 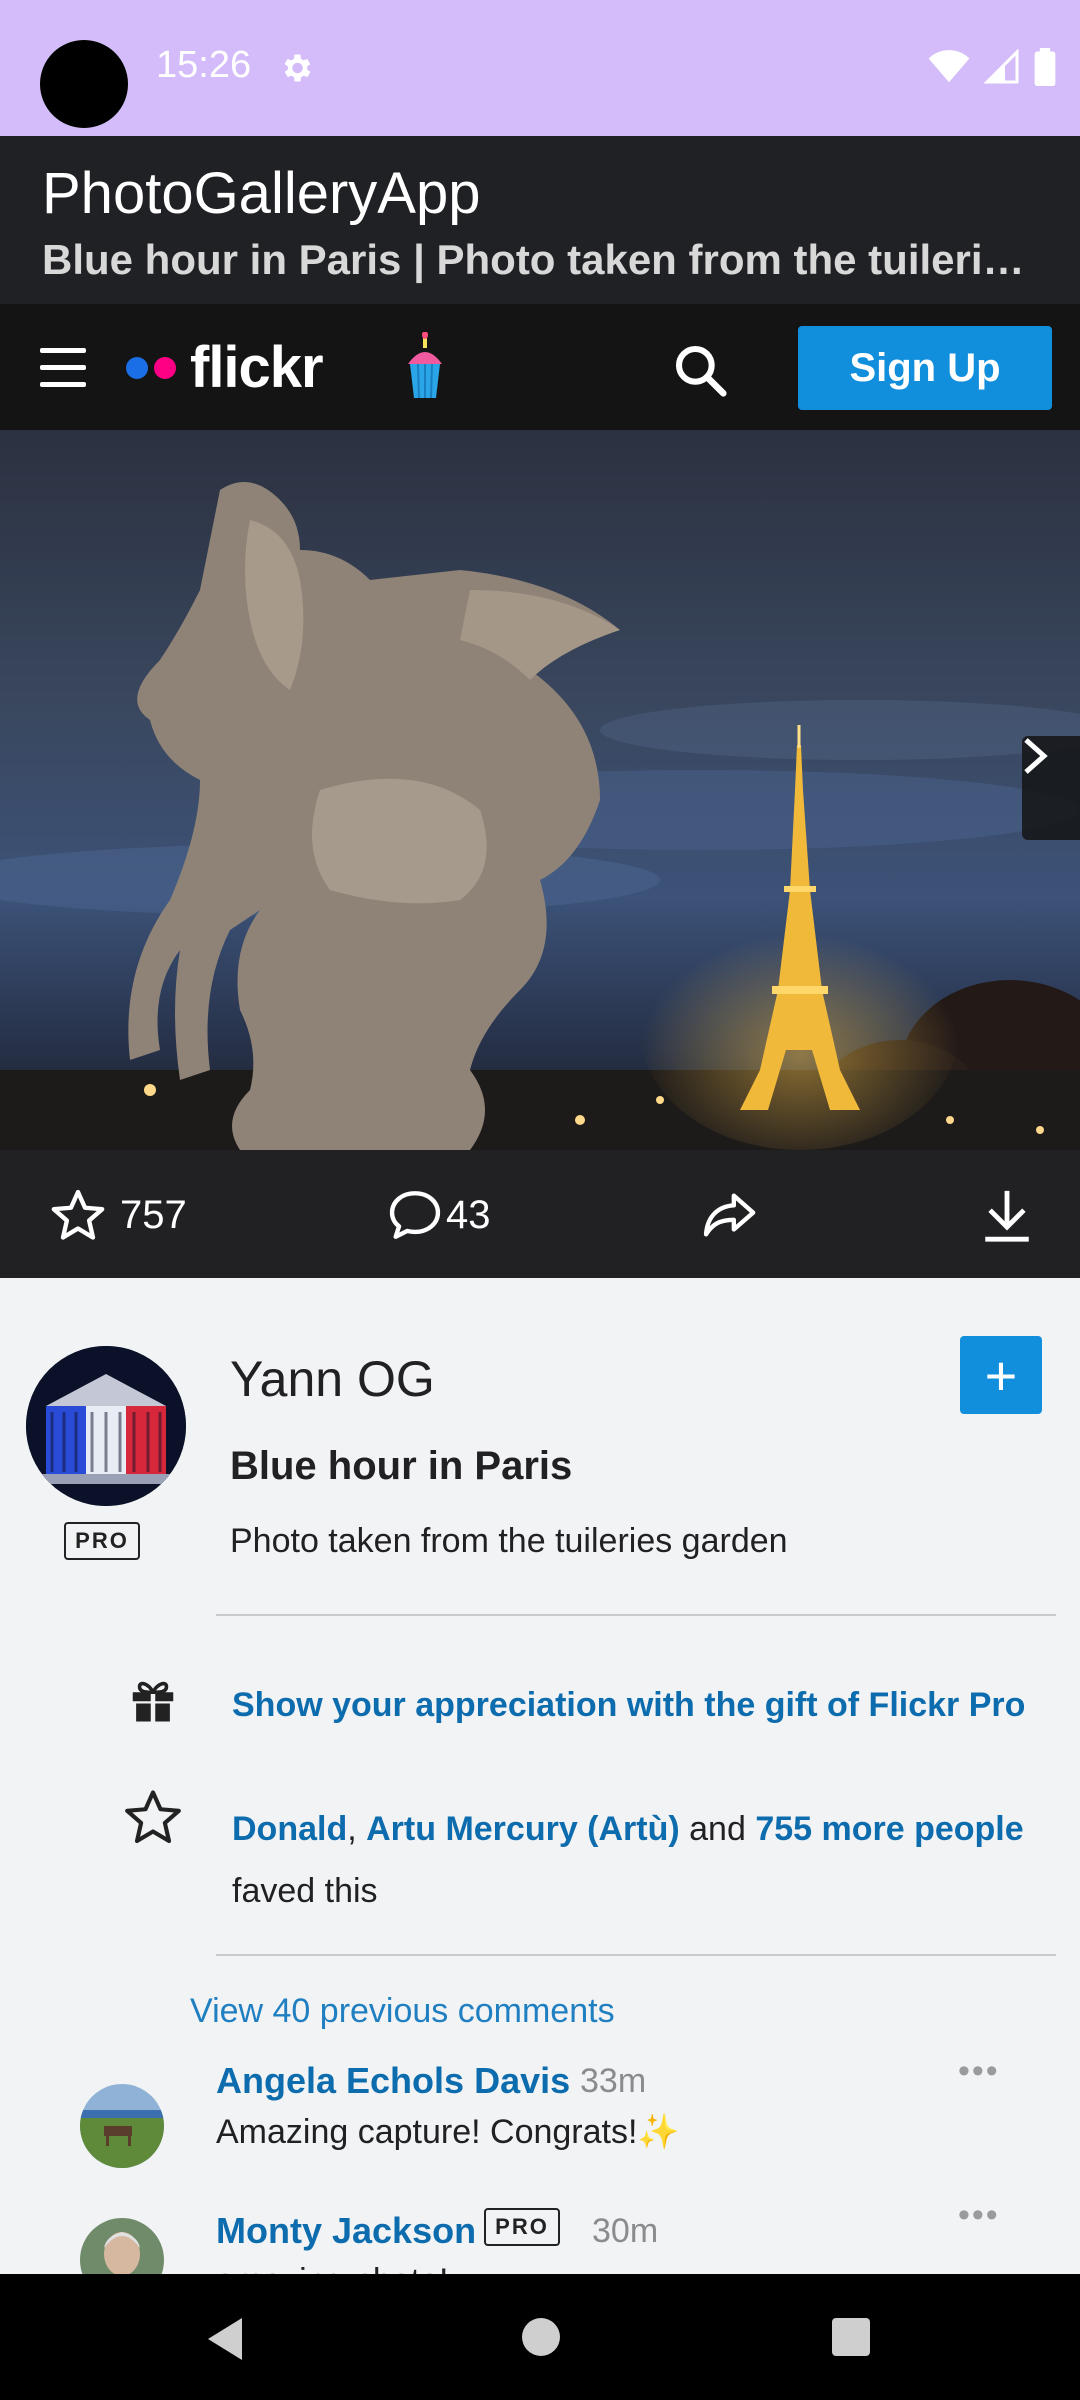 I want to click on owner-name: Yann OG, so click(x=332, y=1379).